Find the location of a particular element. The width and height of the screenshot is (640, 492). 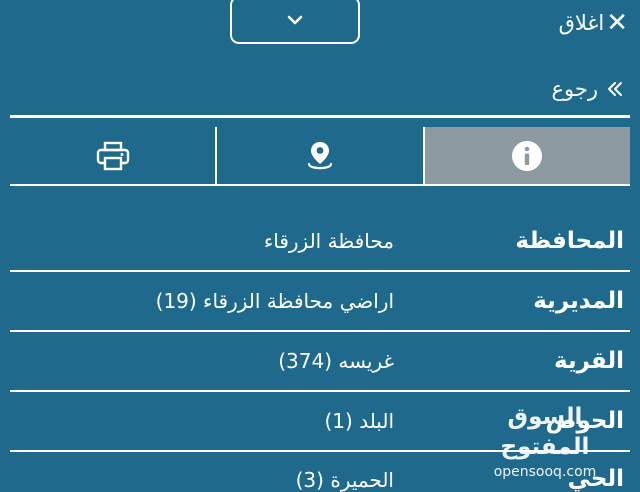

watermark-latin: opensooq.com is located at coordinates (545, 472).